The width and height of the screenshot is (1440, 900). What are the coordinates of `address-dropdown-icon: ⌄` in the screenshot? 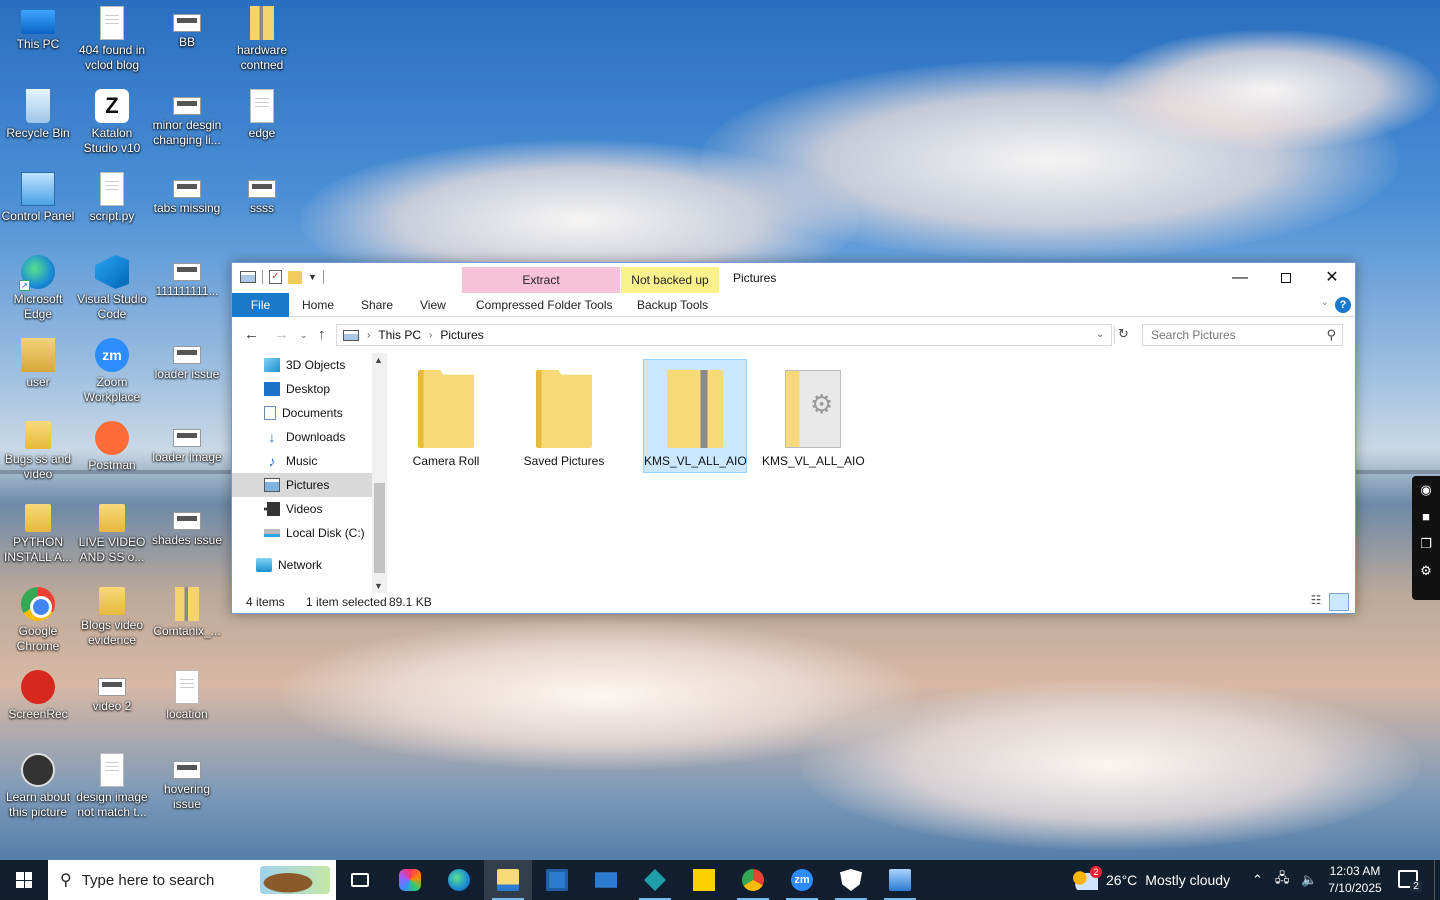 It's located at (1100, 334).